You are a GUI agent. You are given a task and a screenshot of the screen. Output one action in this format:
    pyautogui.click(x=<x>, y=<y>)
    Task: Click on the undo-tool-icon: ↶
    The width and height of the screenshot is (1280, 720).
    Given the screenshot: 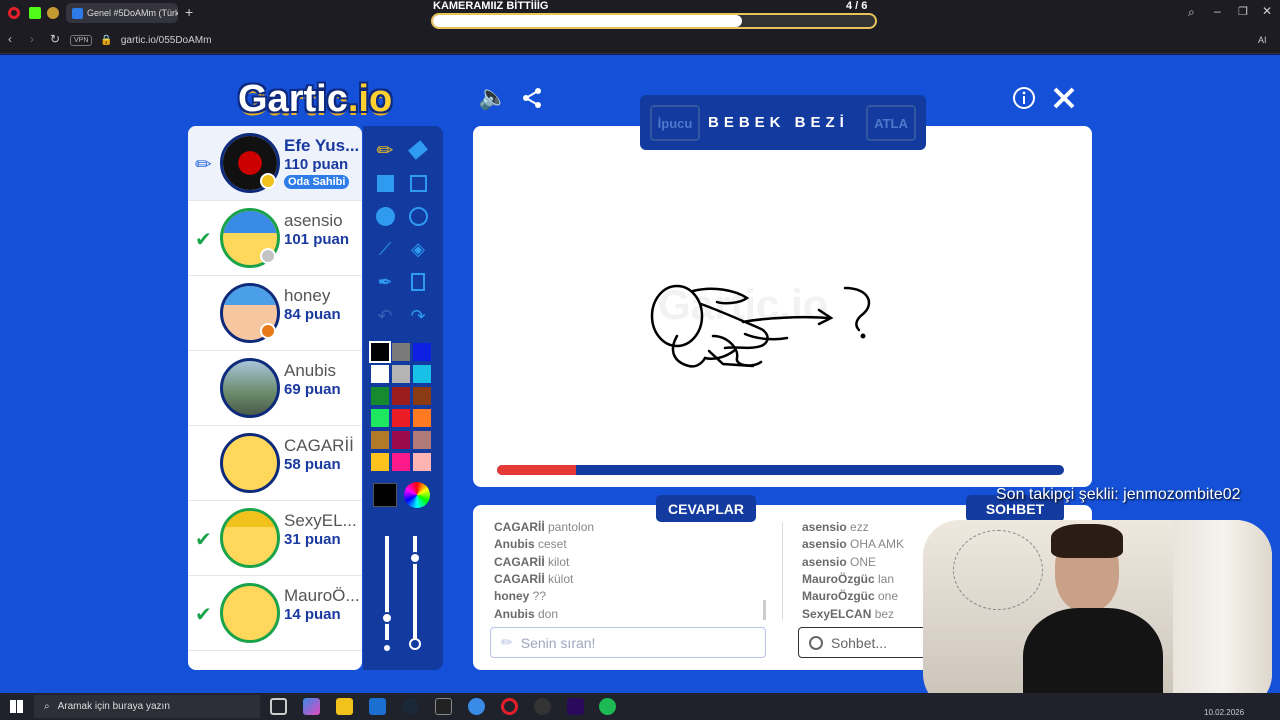 What is the action you would take?
    pyautogui.click(x=385, y=316)
    